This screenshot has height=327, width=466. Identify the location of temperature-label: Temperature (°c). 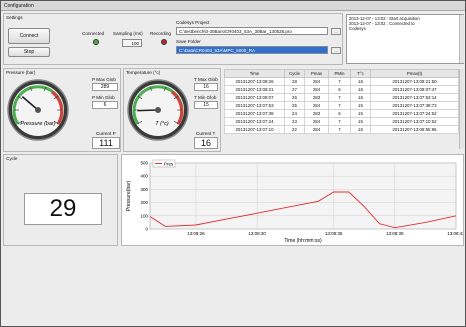
(143, 72).